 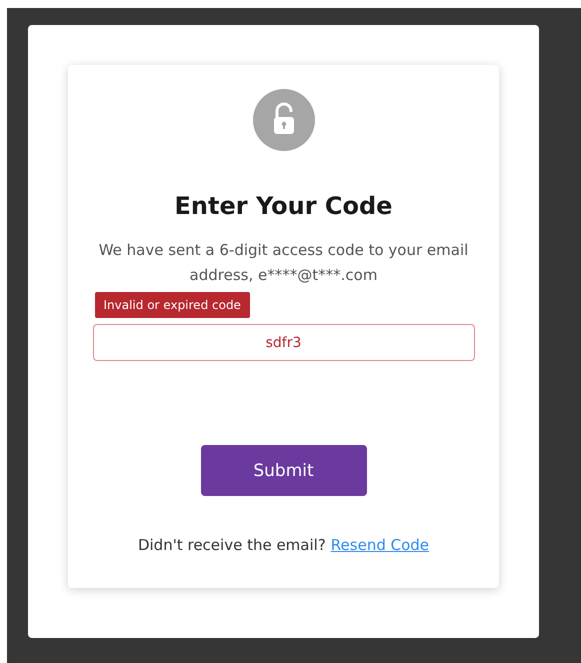 What do you see at coordinates (283, 342) in the screenshot?
I see `code-input-field: sdfr3` at bounding box center [283, 342].